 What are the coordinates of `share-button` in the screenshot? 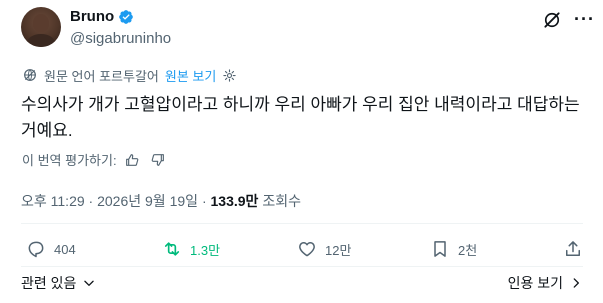 It's located at (577, 249).